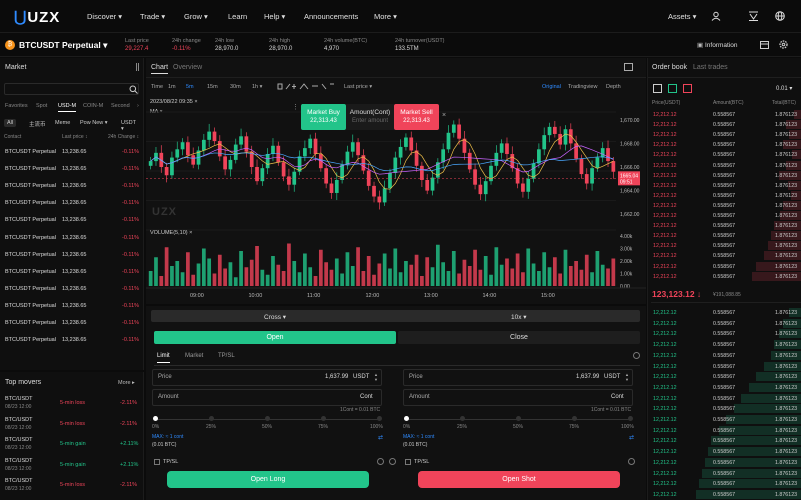 This screenshot has width=801, height=500. I want to click on price-mode-select: Last price ▾, so click(358, 87).